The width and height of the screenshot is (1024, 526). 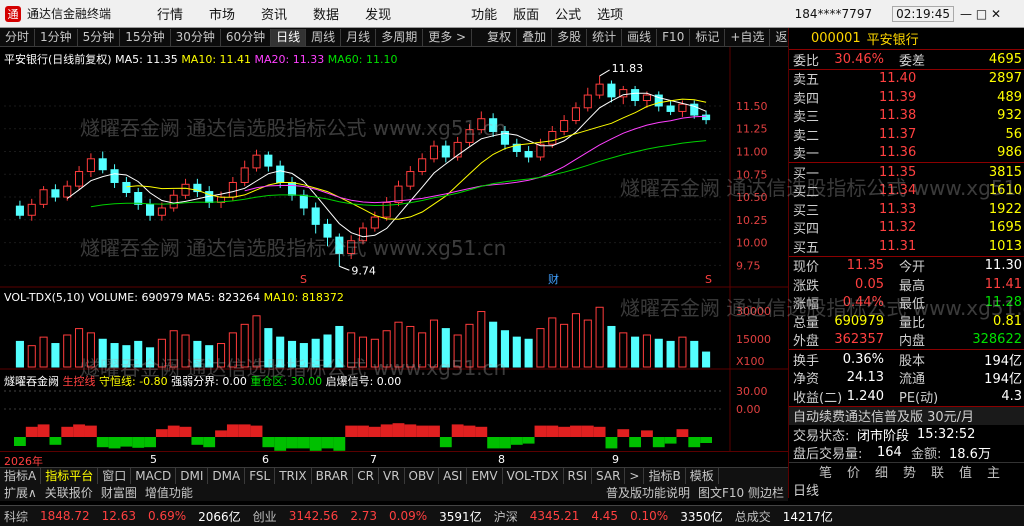 What do you see at coordinates (222, 13) in the screenshot?
I see `menu-market: 市场` at bounding box center [222, 13].